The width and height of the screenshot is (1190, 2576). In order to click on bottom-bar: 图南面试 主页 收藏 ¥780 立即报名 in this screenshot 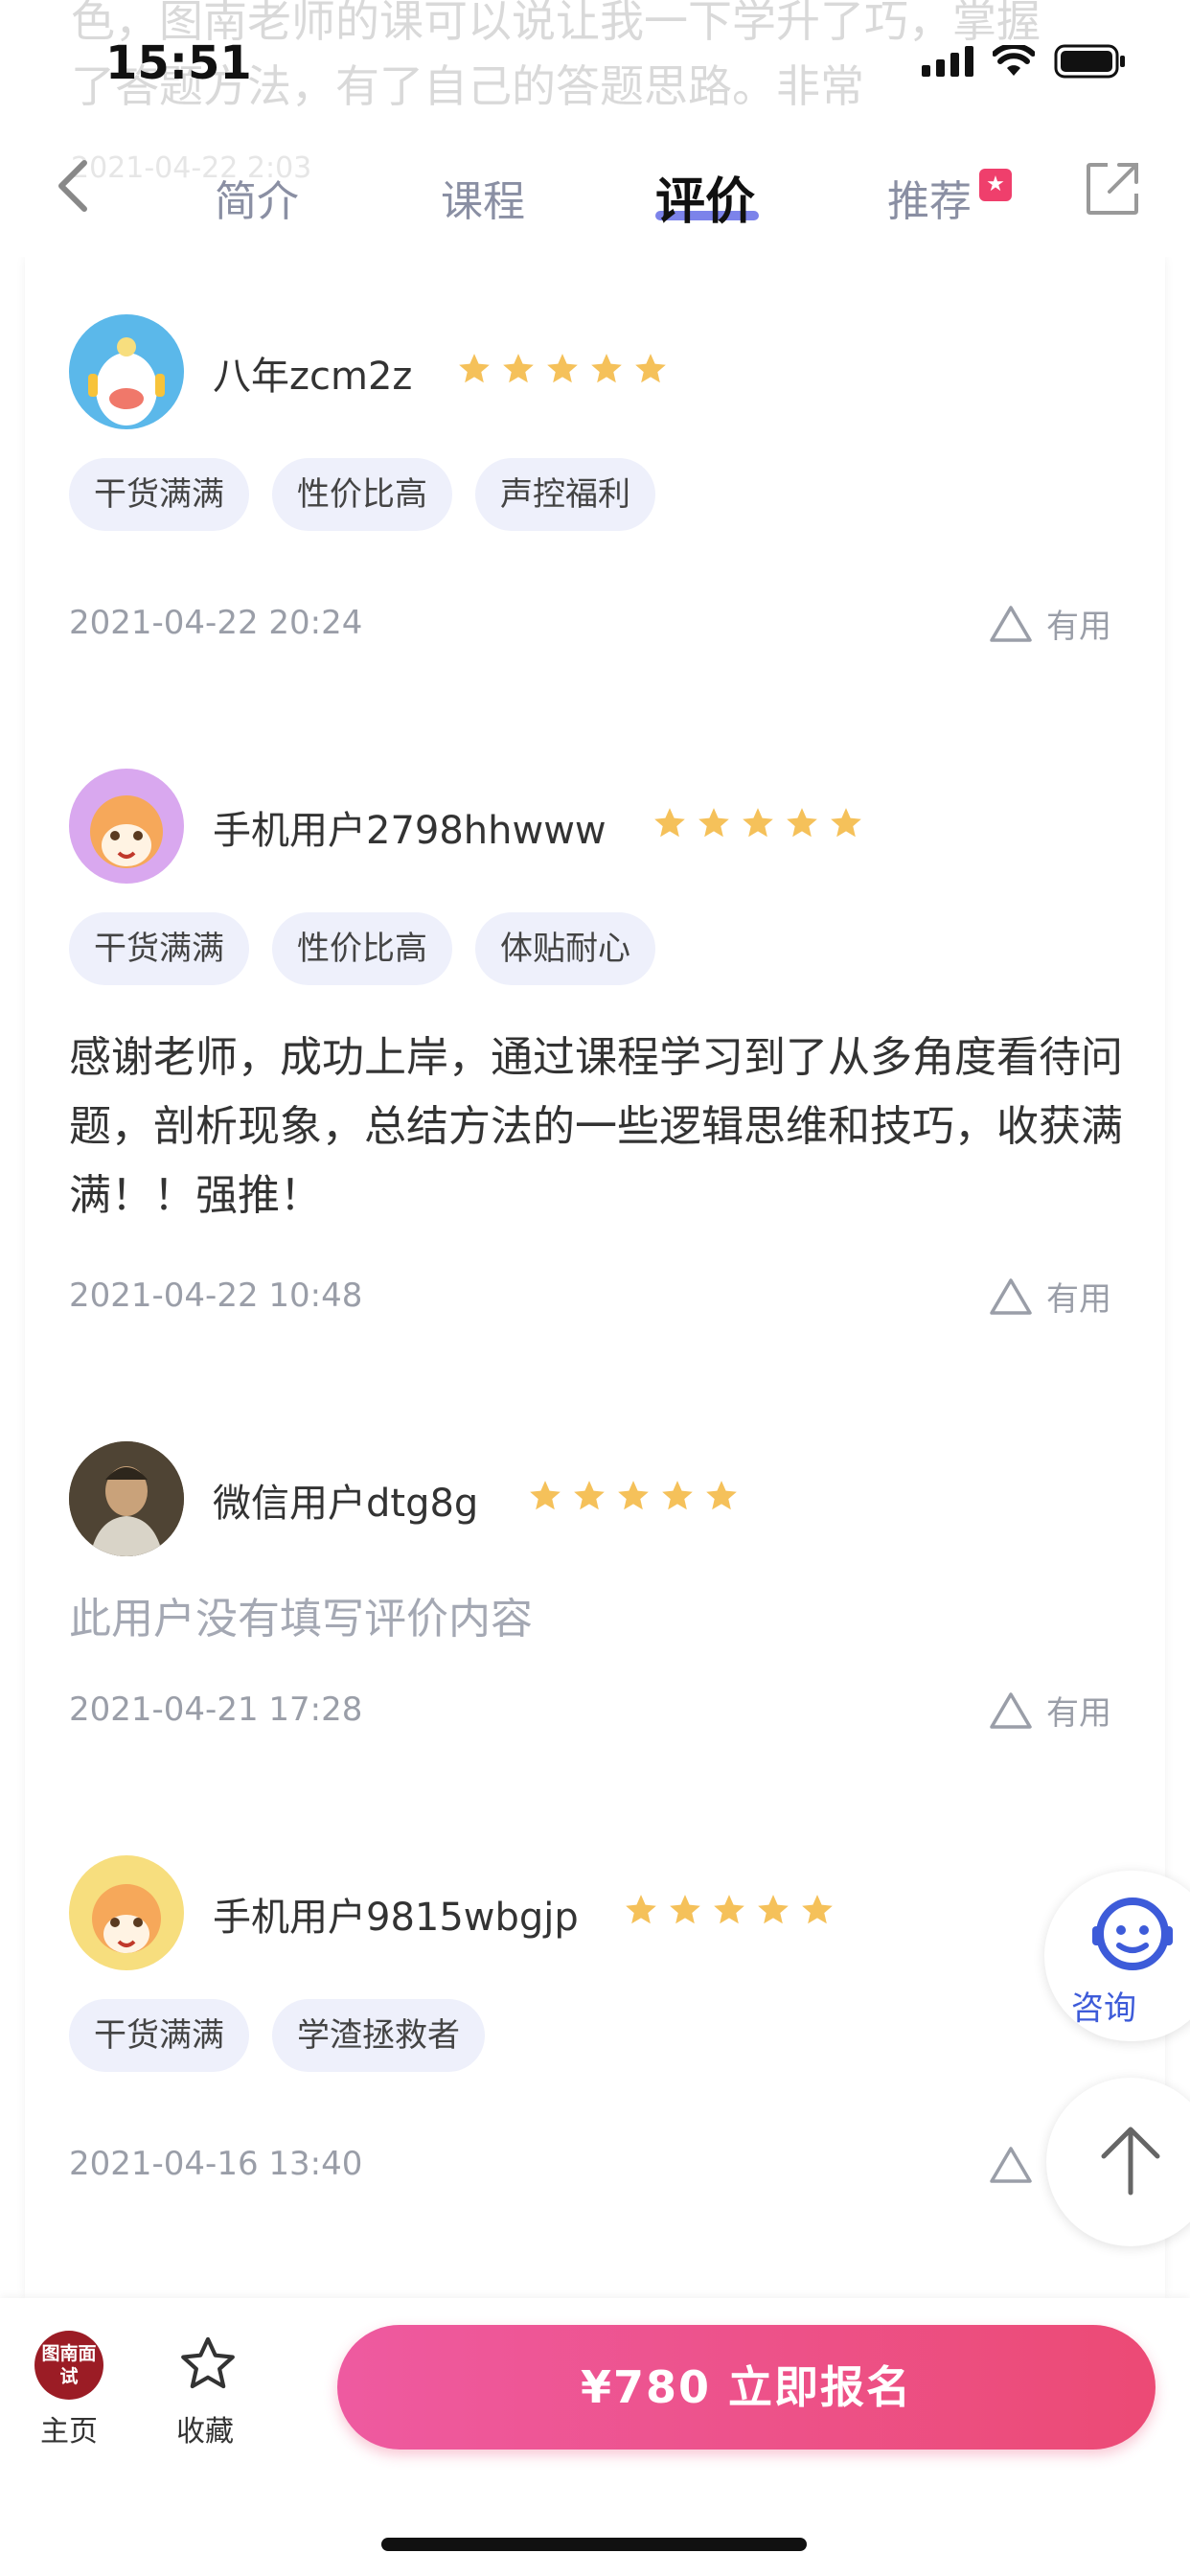, I will do `click(595, 2437)`.